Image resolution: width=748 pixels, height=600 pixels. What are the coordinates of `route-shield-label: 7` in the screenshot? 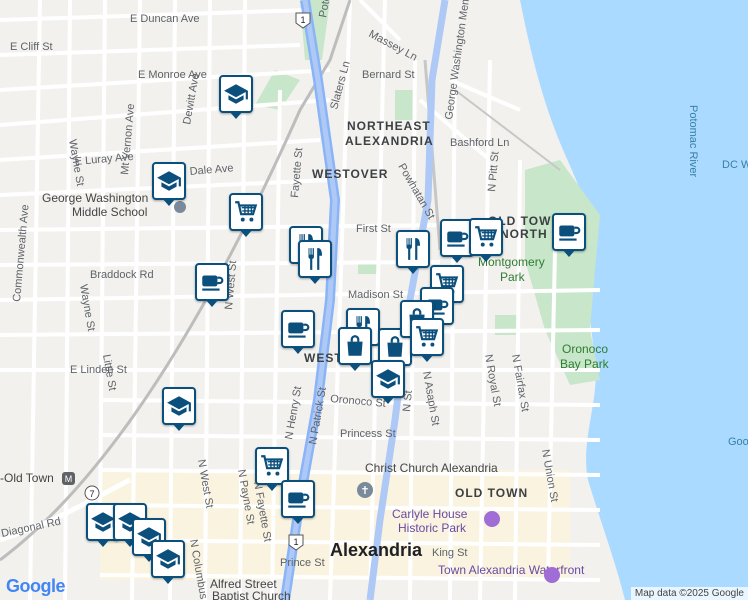 It's located at (91, 494).